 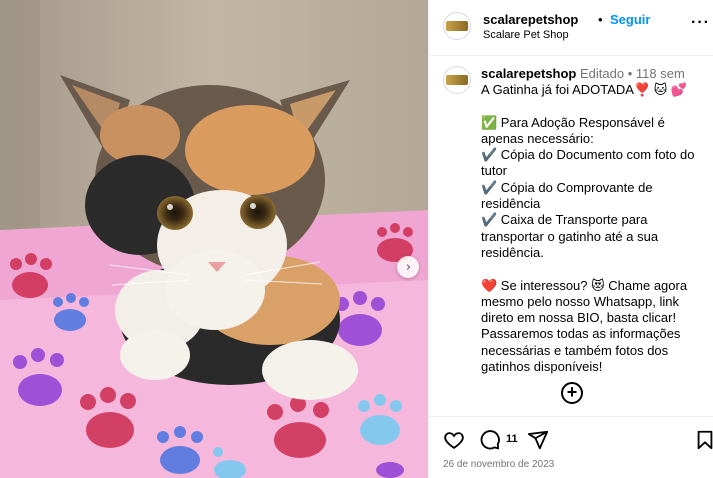 I want to click on edited-label: Editado, so click(x=602, y=73).